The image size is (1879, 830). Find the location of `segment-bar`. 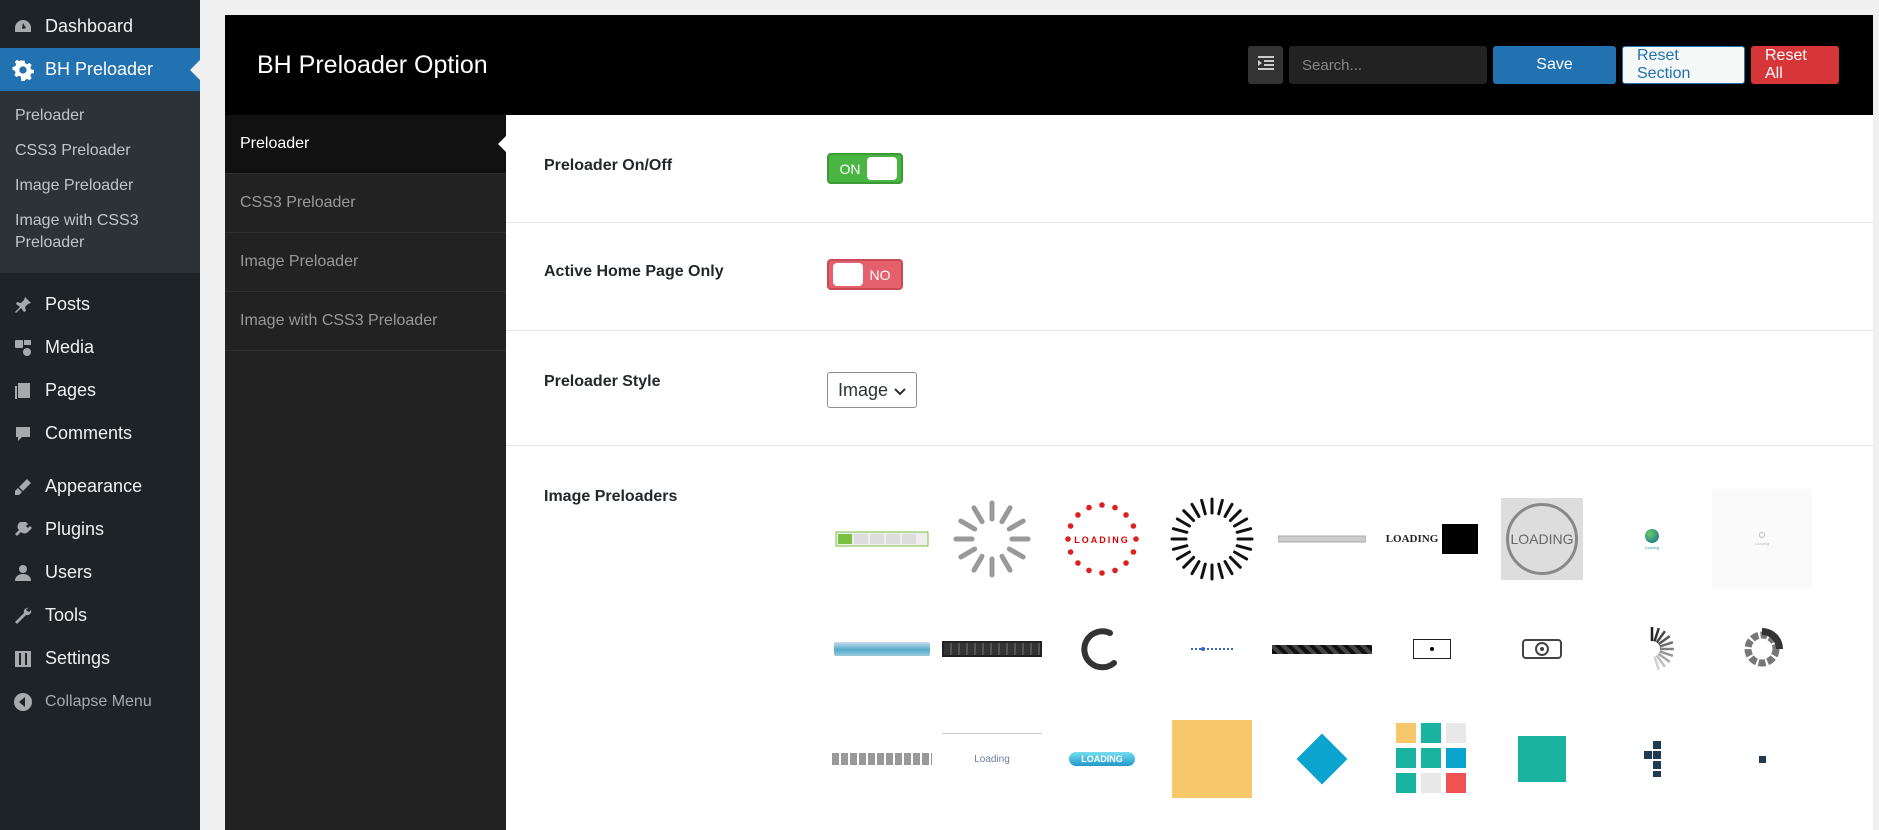

segment-bar is located at coordinates (992, 649).